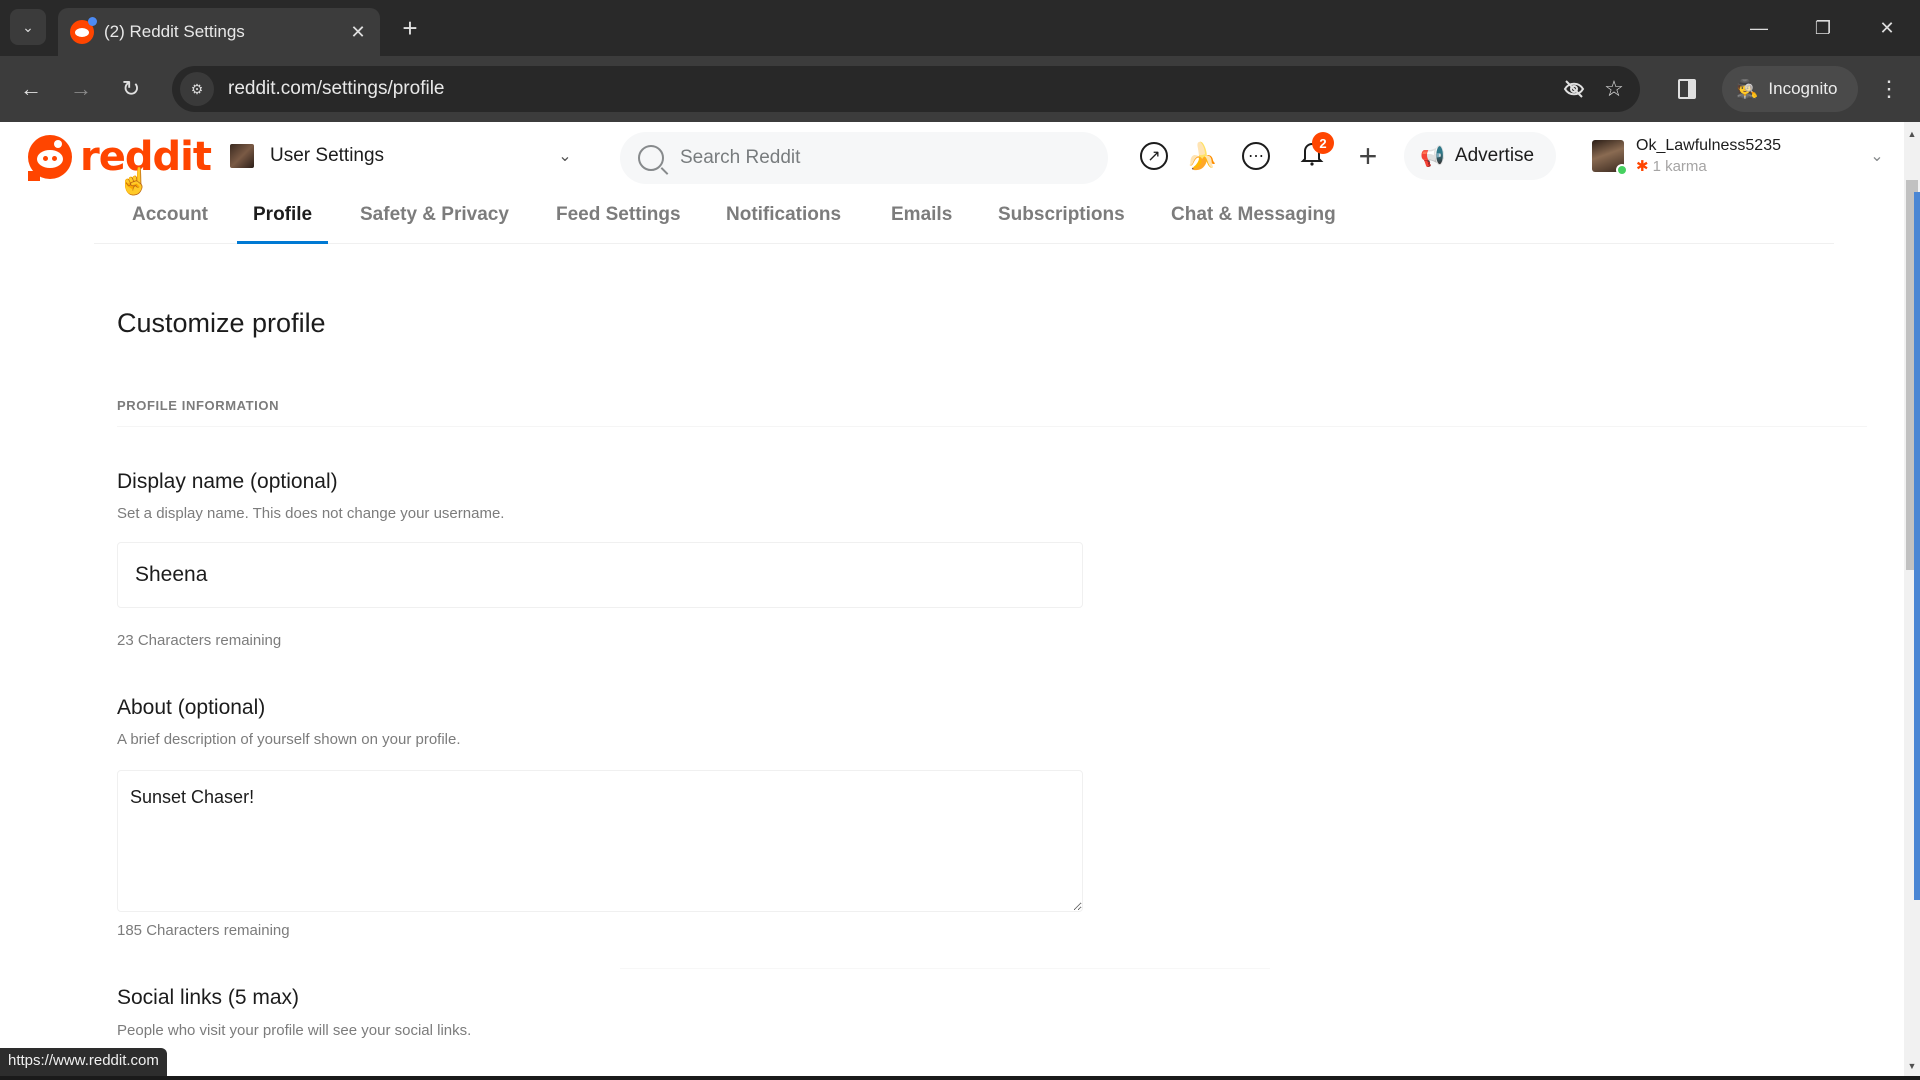  Describe the element at coordinates (31, 89) in the screenshot. I see `back-button: ←` at that location.